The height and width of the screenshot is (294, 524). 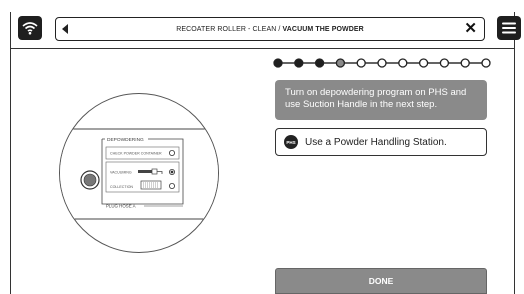 I want to click on wifi-icon, so click(x=30, y=28).